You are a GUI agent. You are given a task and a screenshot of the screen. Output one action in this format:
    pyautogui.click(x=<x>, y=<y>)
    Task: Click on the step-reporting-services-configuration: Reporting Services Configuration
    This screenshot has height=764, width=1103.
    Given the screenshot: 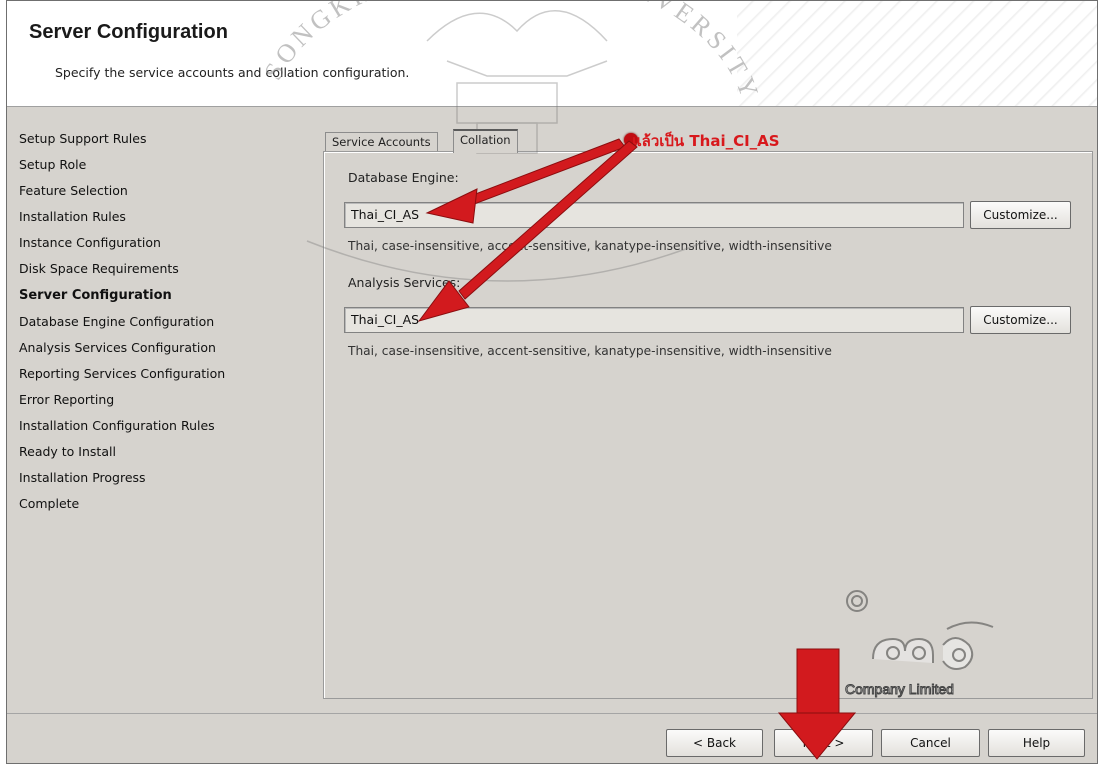 What is the action you would take?
    pyautogui.click(x=159, y=374)
    